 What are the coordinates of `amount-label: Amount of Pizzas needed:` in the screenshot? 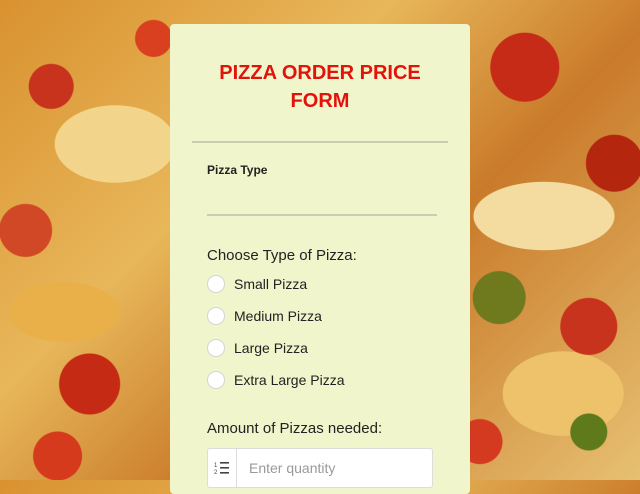 It's located at (295, 428).